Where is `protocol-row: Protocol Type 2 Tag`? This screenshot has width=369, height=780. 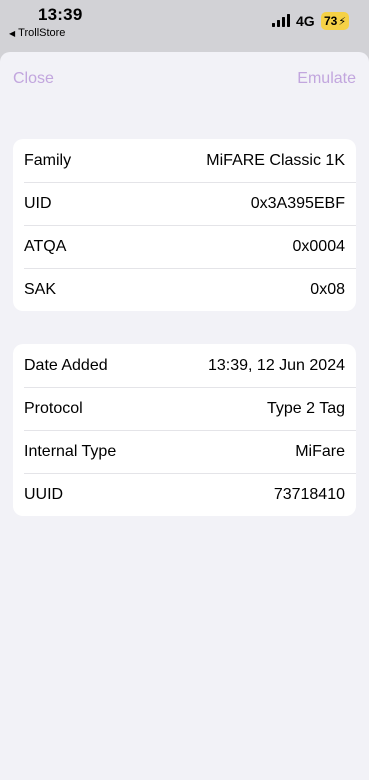
protocol-row: Protocol Type 2 Tag is located at coordinates (184, 408).